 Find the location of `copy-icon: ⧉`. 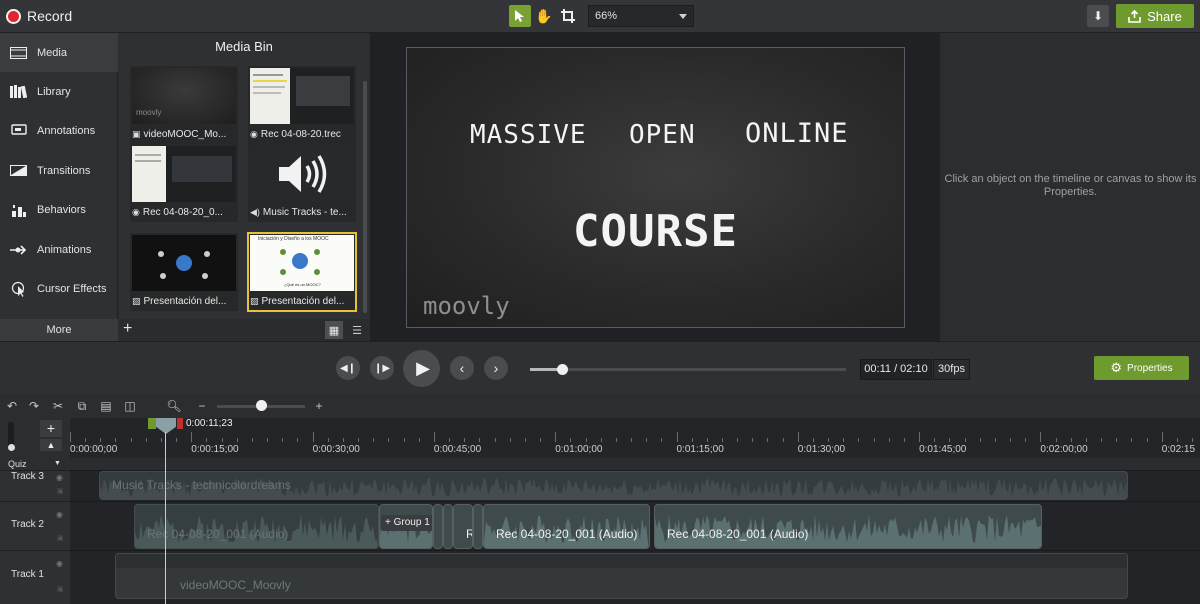

copy-icon: ⧉ is located at coordinates (82, 406).